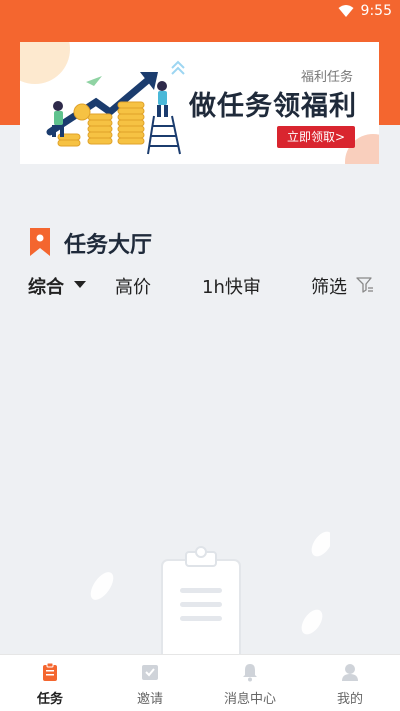  What do you see at coordinates (133, 286) in the screenshot?
I see `filter-high-price: 高价` at bounding box center [133, 286].